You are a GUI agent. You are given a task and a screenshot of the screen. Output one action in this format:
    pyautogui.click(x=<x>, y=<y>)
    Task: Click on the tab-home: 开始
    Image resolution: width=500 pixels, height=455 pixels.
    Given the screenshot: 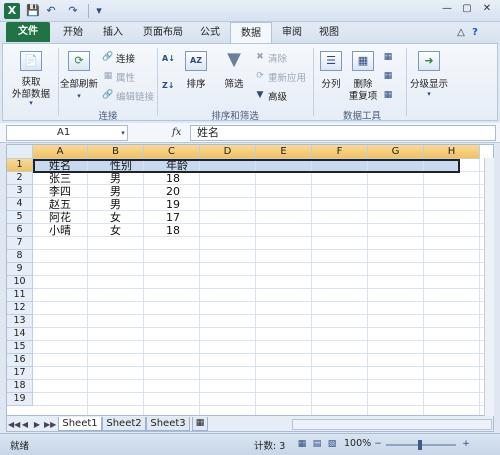 What is the action you would take?
    pyautogui.click(x=73, y=32)
    